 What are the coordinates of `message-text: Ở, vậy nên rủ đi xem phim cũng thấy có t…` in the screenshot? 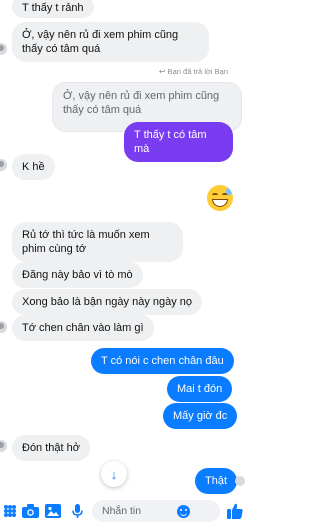 It's located at (100, 42).